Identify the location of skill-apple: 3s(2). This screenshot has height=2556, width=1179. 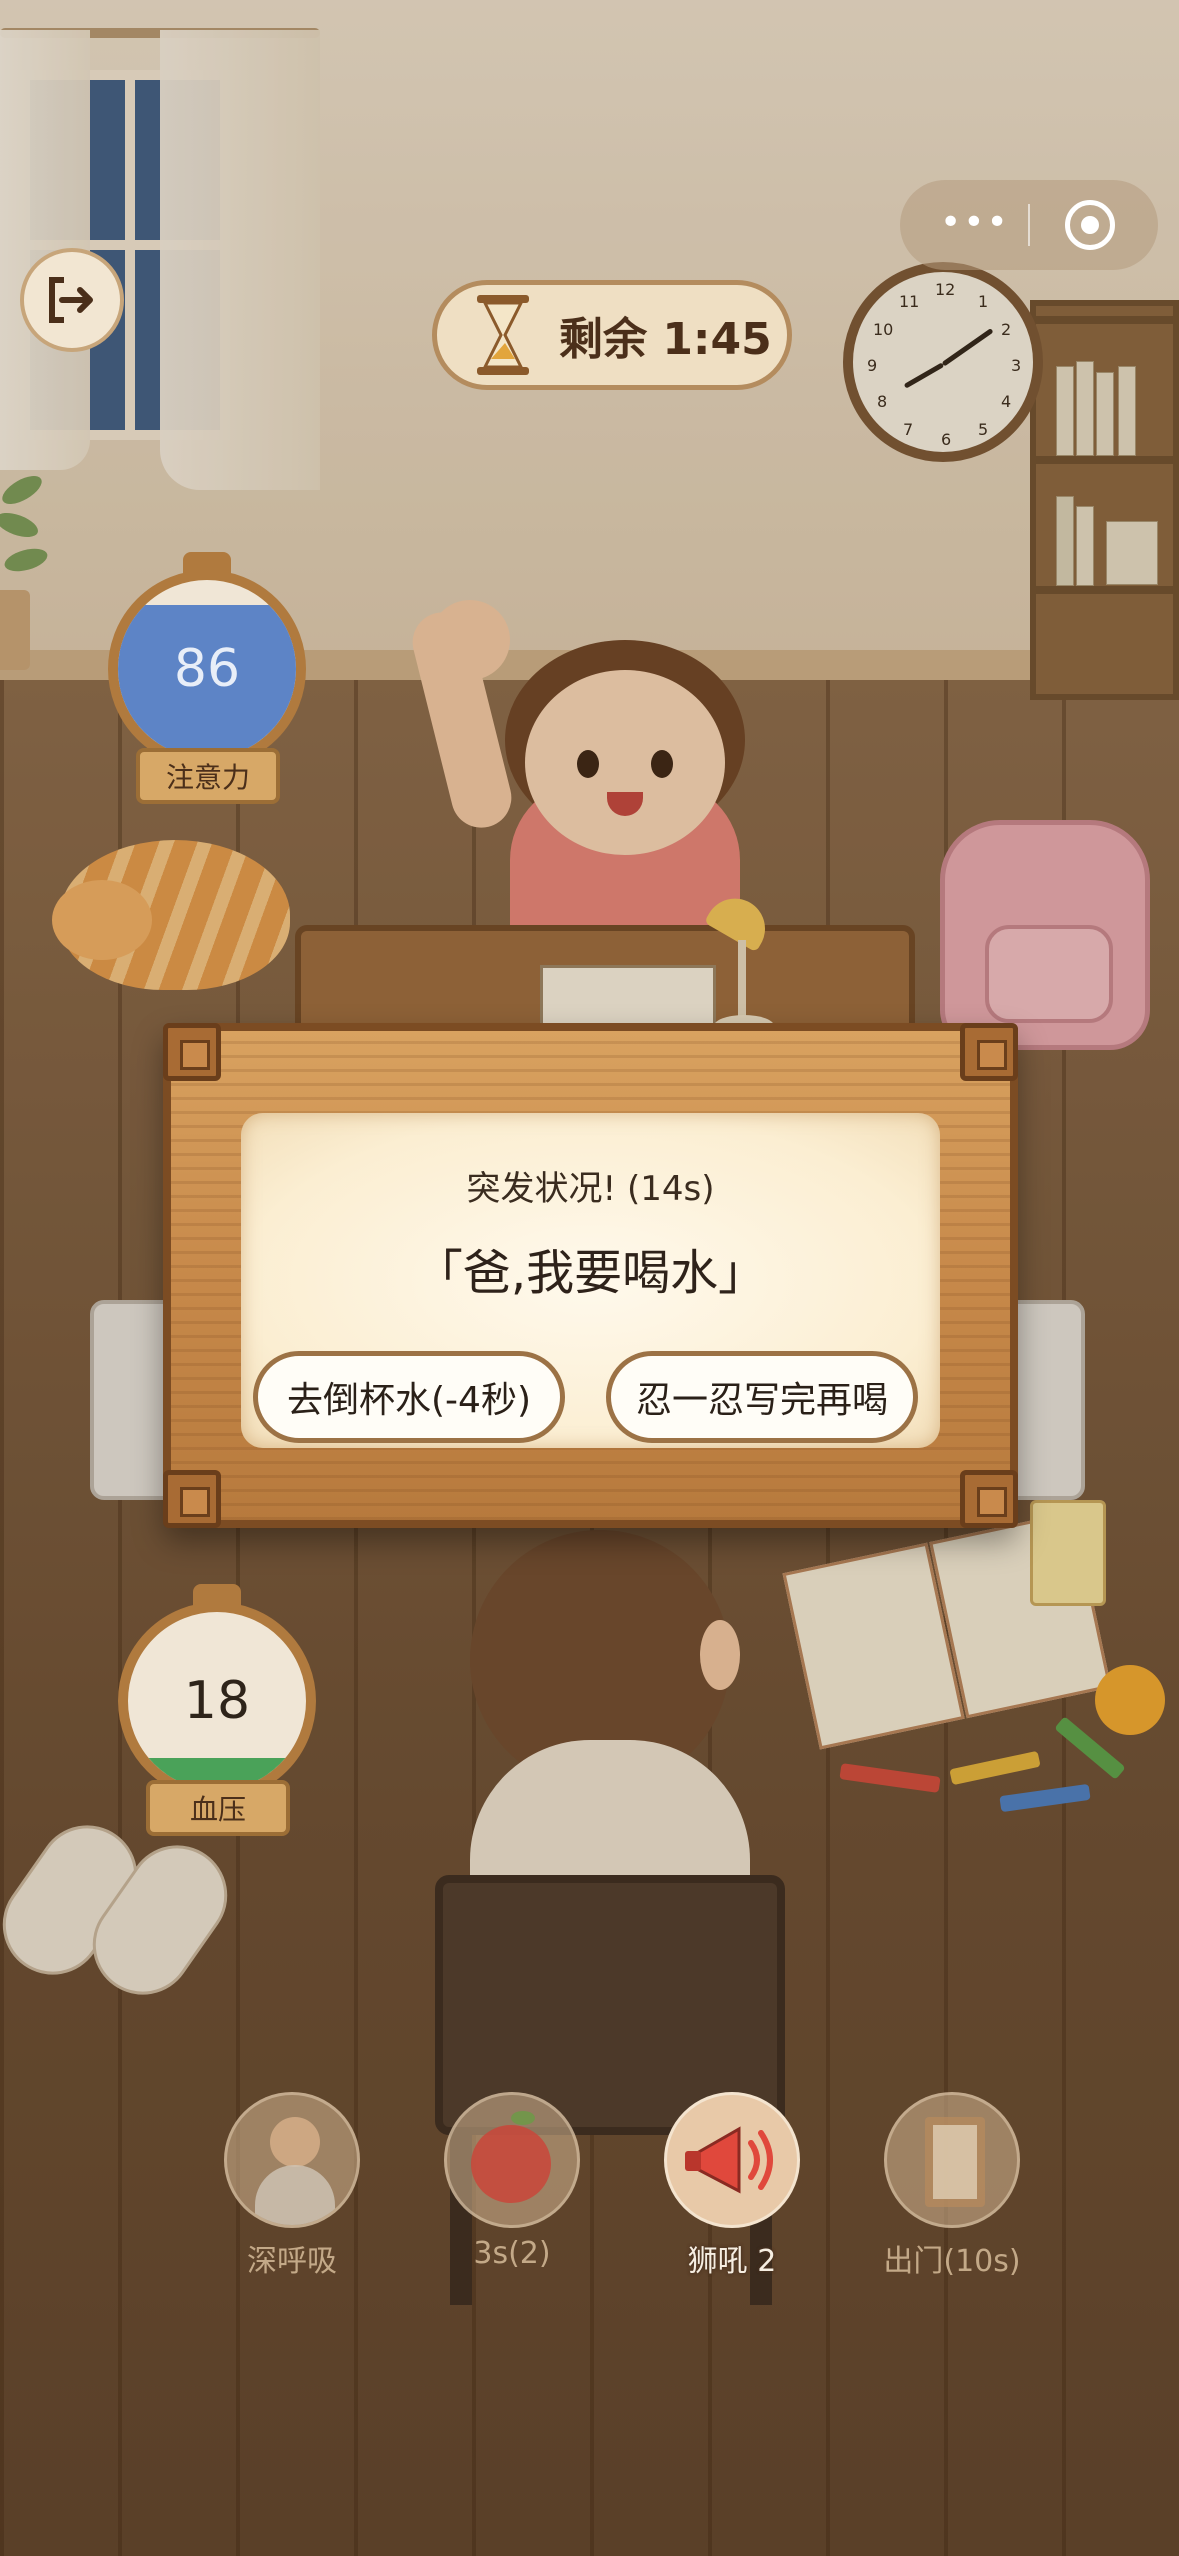
(512, 2181).